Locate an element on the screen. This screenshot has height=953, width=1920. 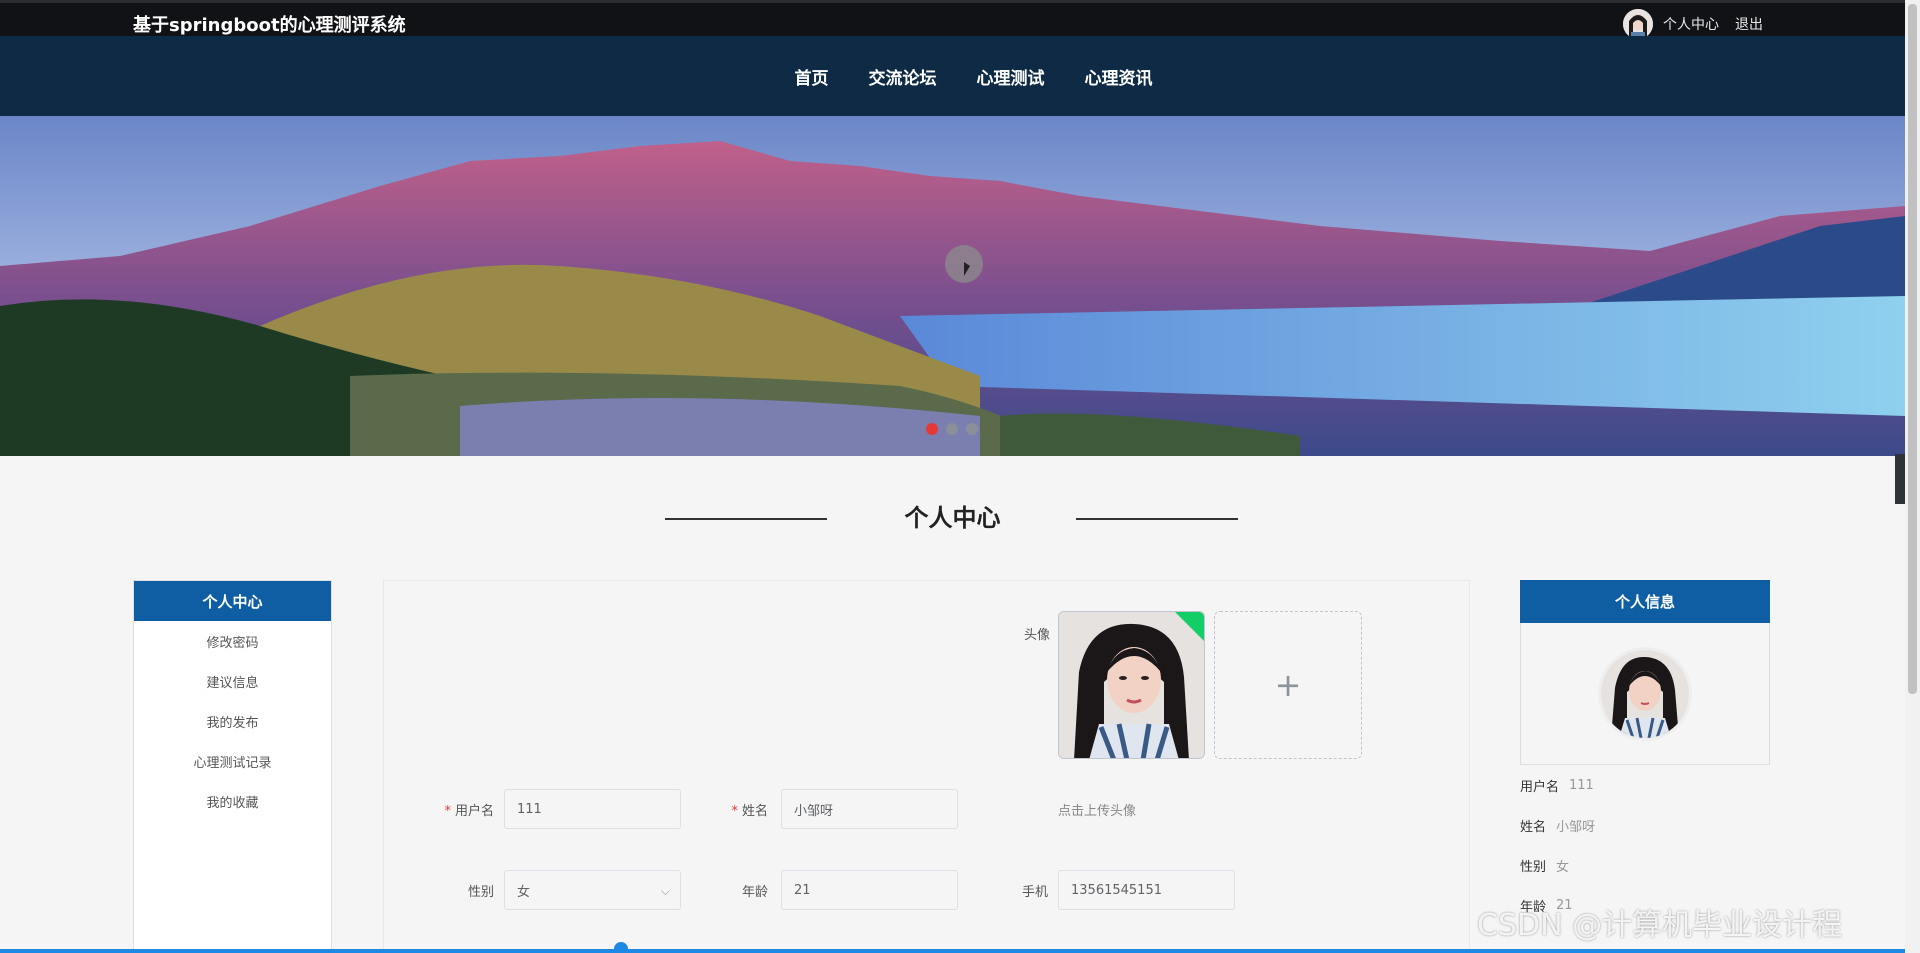
slider-knob is located at coordinates (621, 947).